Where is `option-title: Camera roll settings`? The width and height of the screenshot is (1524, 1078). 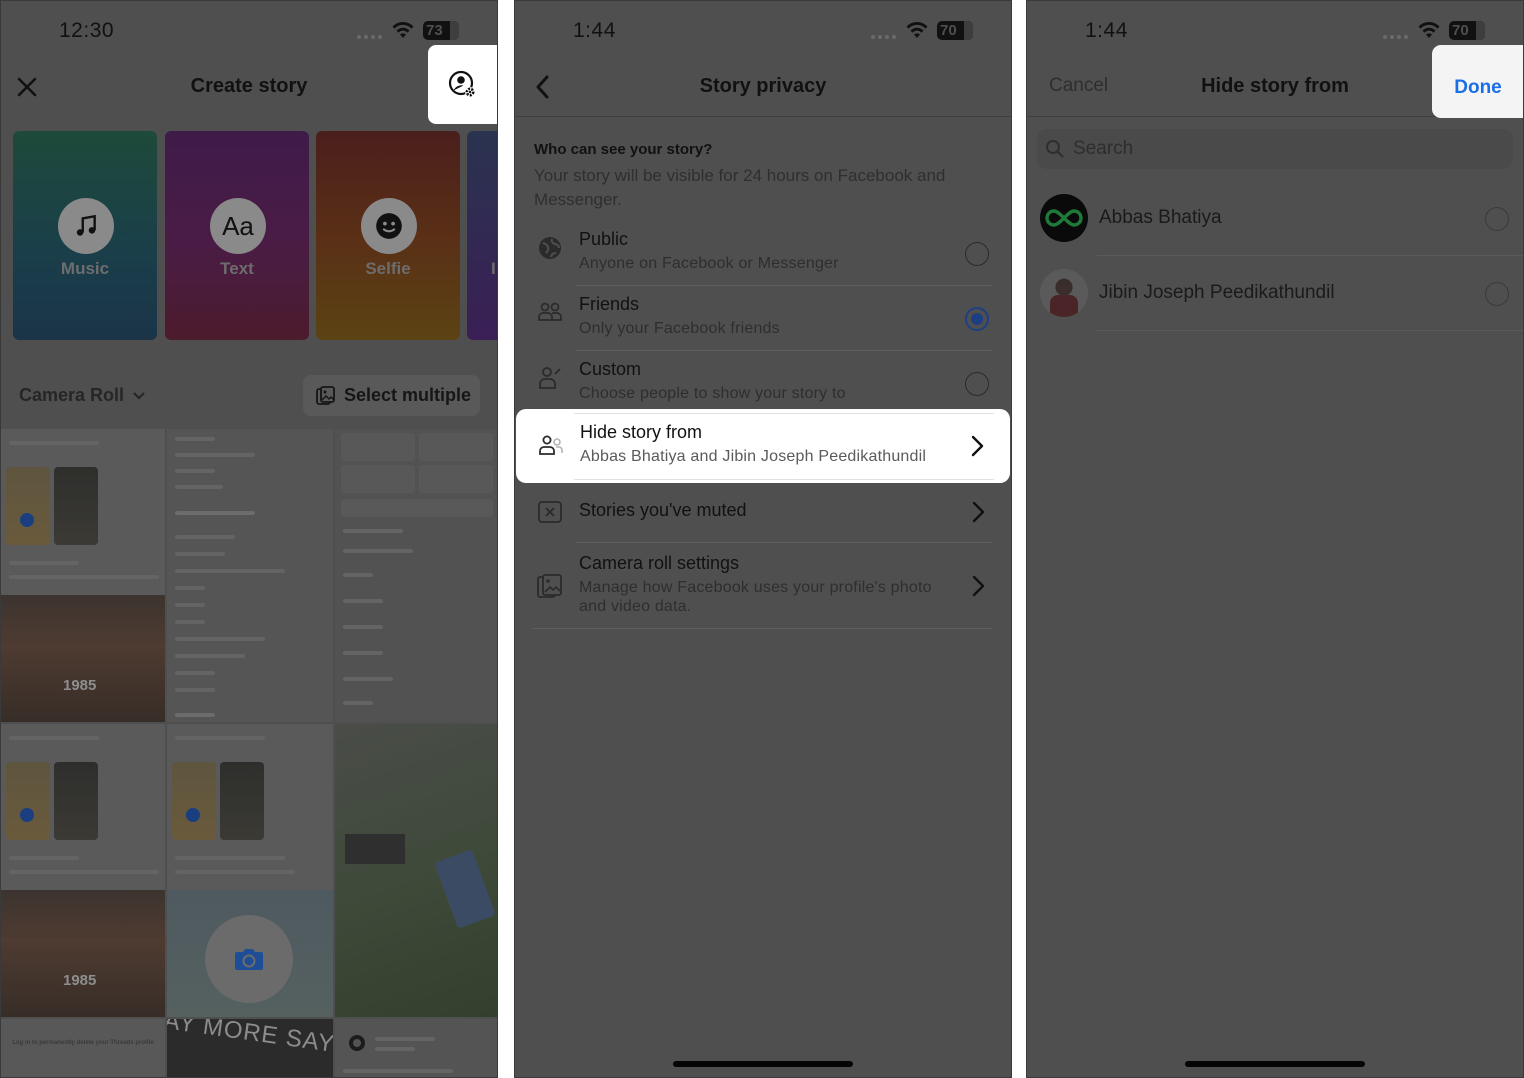
option-title: Camera roll settings is located at coordinates (659, 563).